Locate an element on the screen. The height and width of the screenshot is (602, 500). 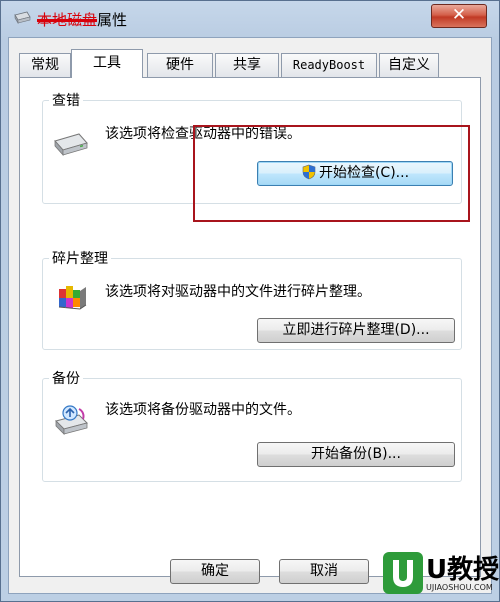
tab-hardware: 硬件 is located at coordinates (180, 65).